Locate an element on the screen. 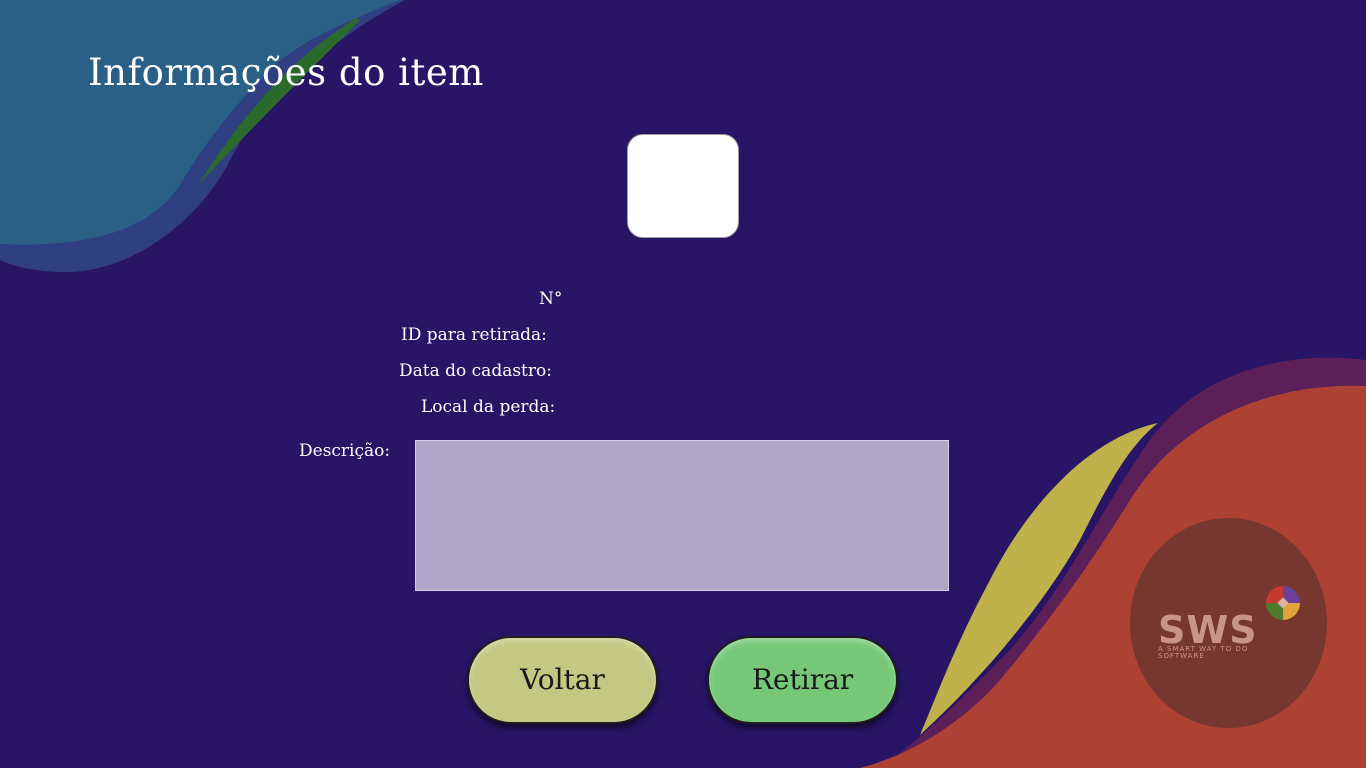  description-field is located at coordinates (682, 515).